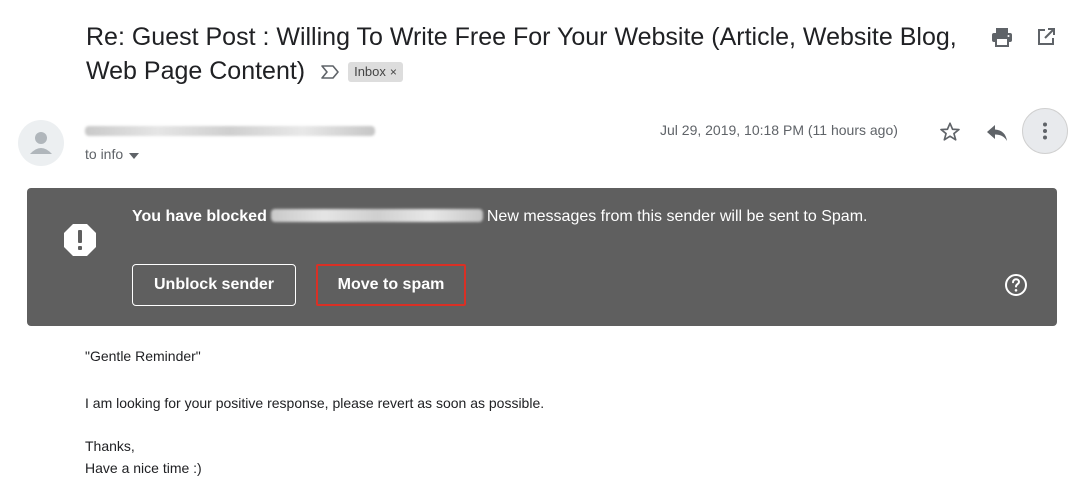 The image size is (1080, 477). Describe the element at coordinates (143, 356) in the screenshot. I see `body-line-1: "Gentle Reminder"` at that location.